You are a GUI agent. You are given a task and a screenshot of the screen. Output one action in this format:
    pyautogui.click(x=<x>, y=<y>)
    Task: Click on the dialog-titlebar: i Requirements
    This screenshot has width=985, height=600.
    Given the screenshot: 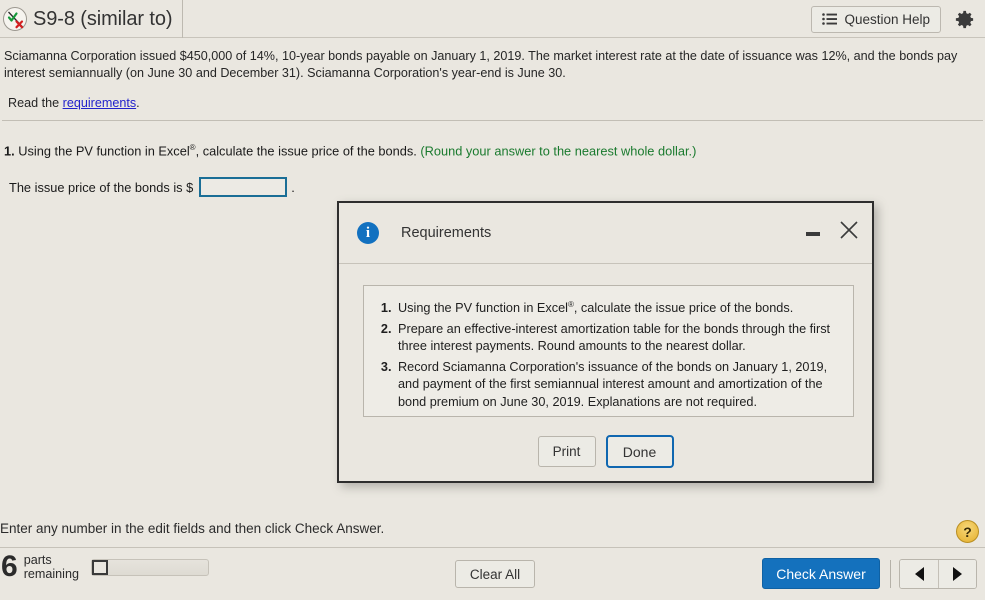 What is the action you would take?
    pyautogui.click(x=605, y=233)
    